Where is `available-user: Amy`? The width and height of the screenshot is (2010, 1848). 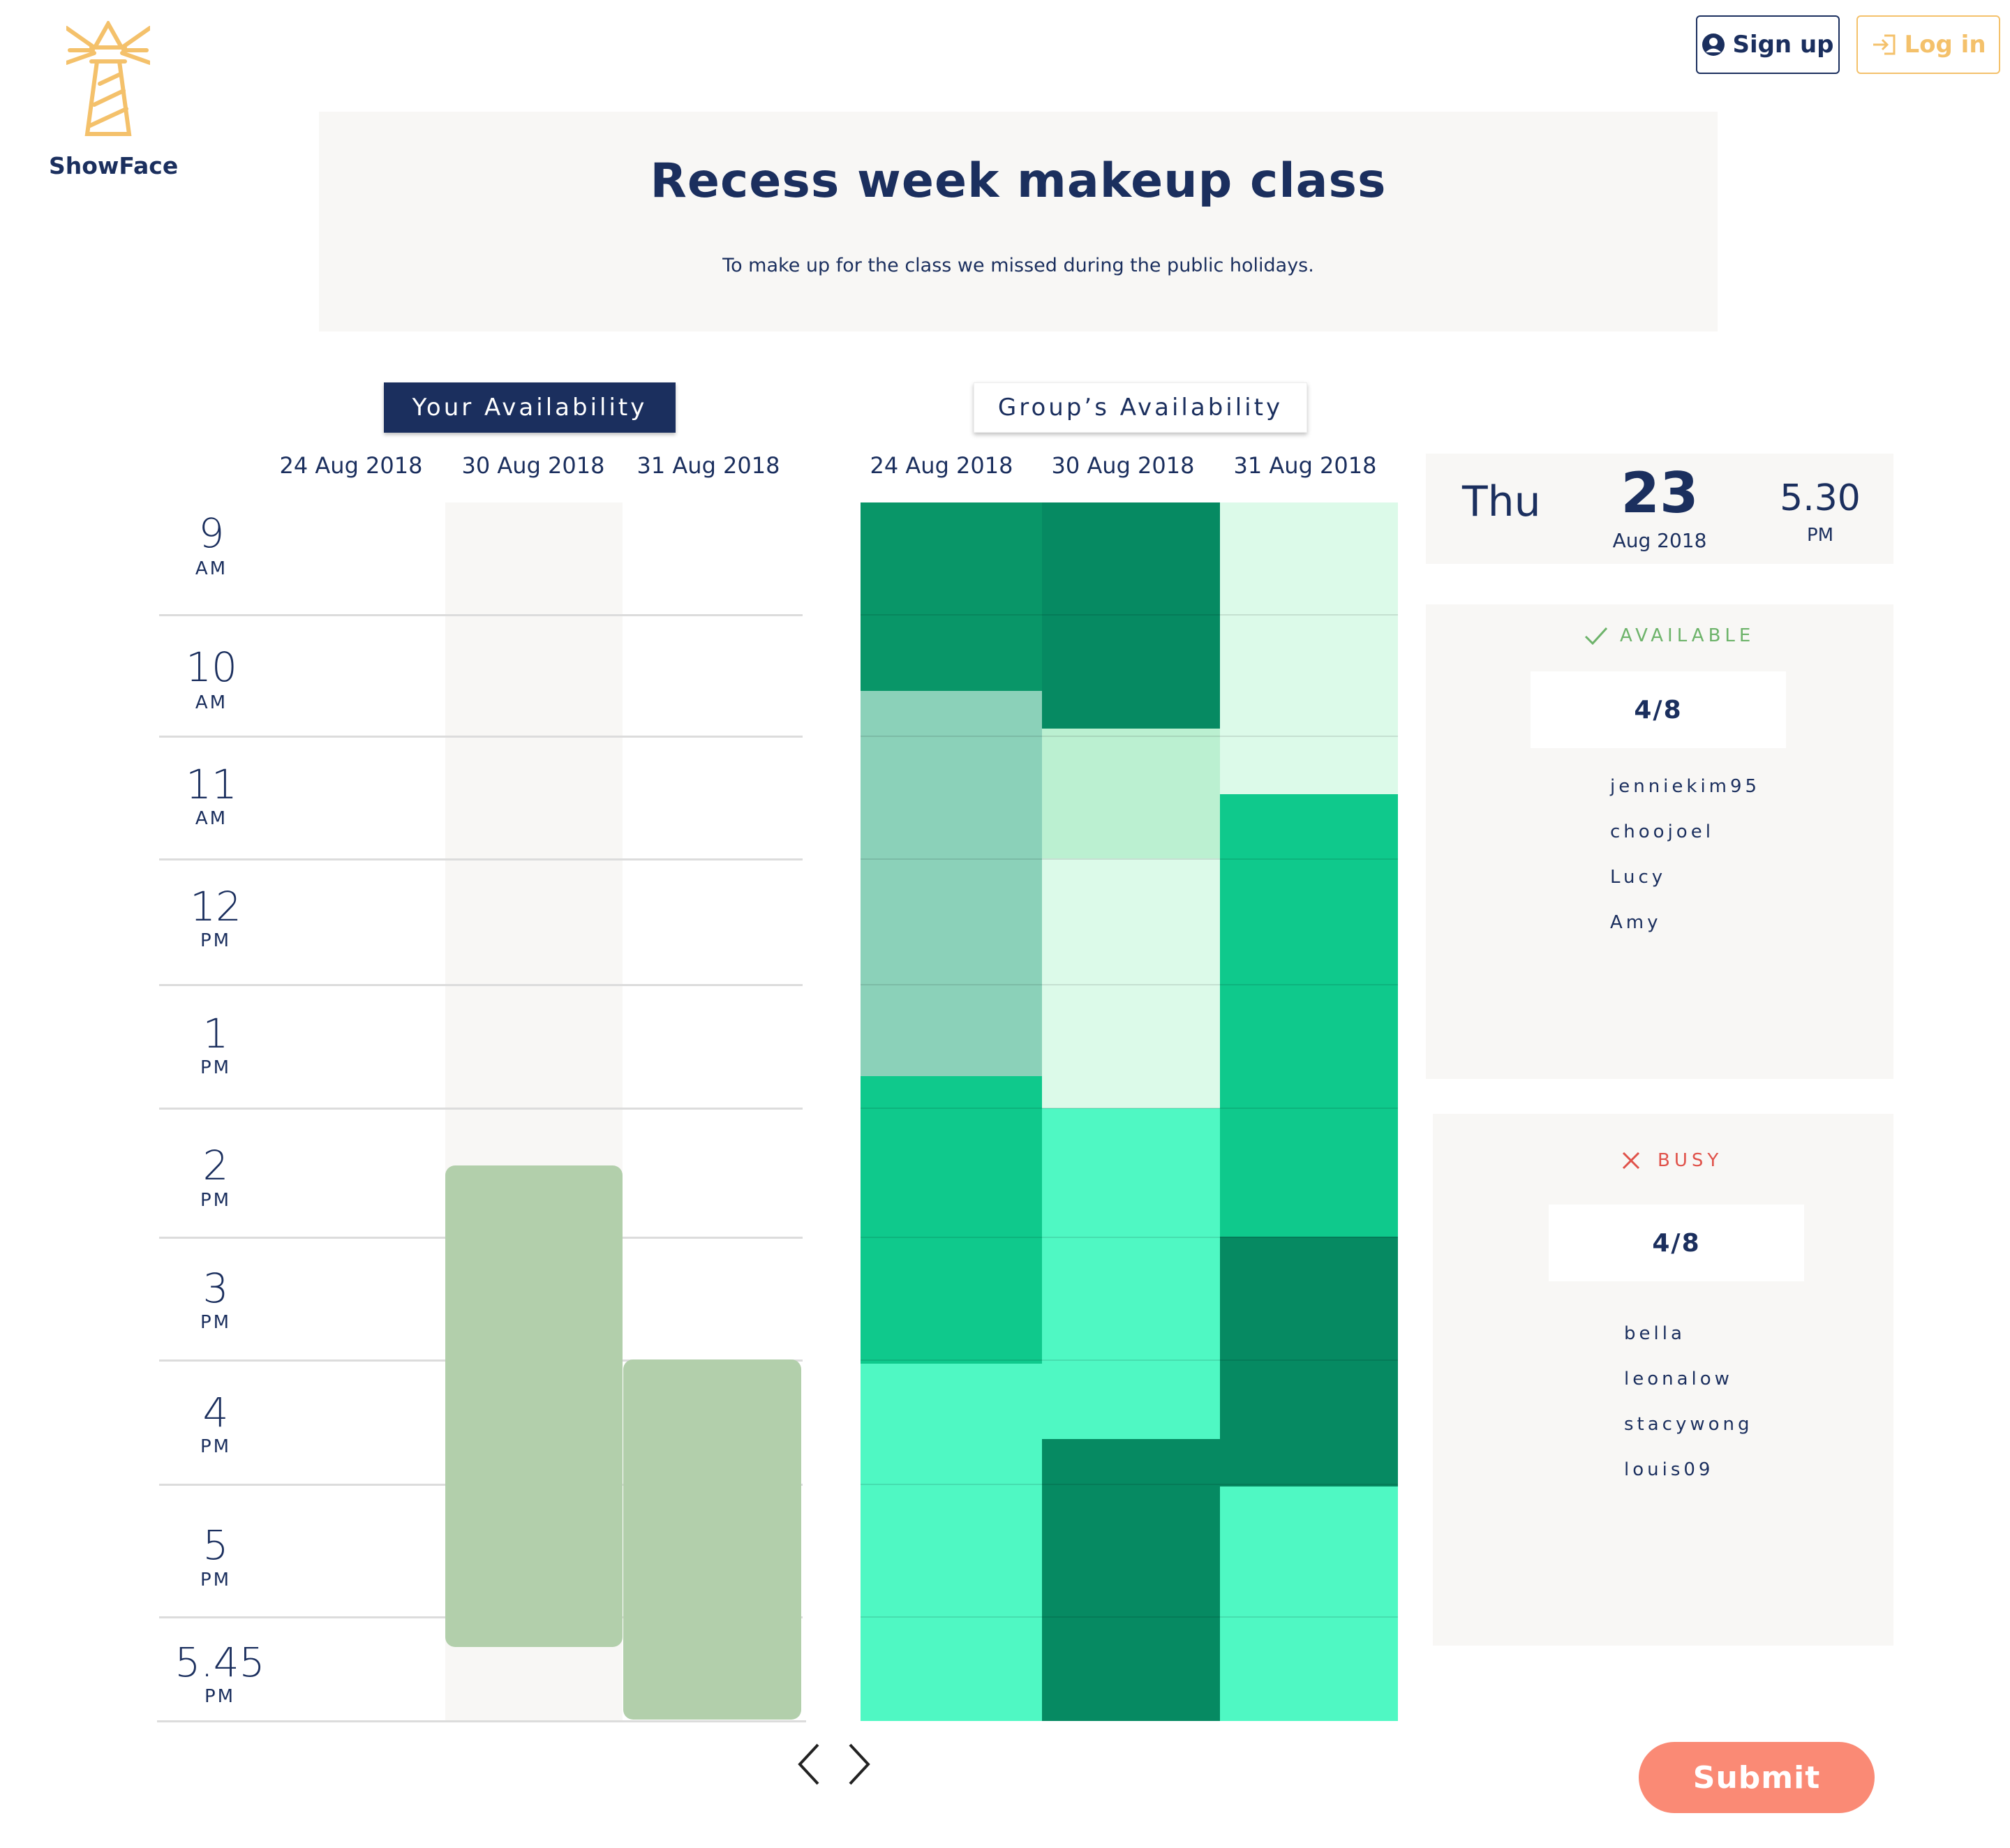 available-user: Amy is located at coordinates (1636, 922).